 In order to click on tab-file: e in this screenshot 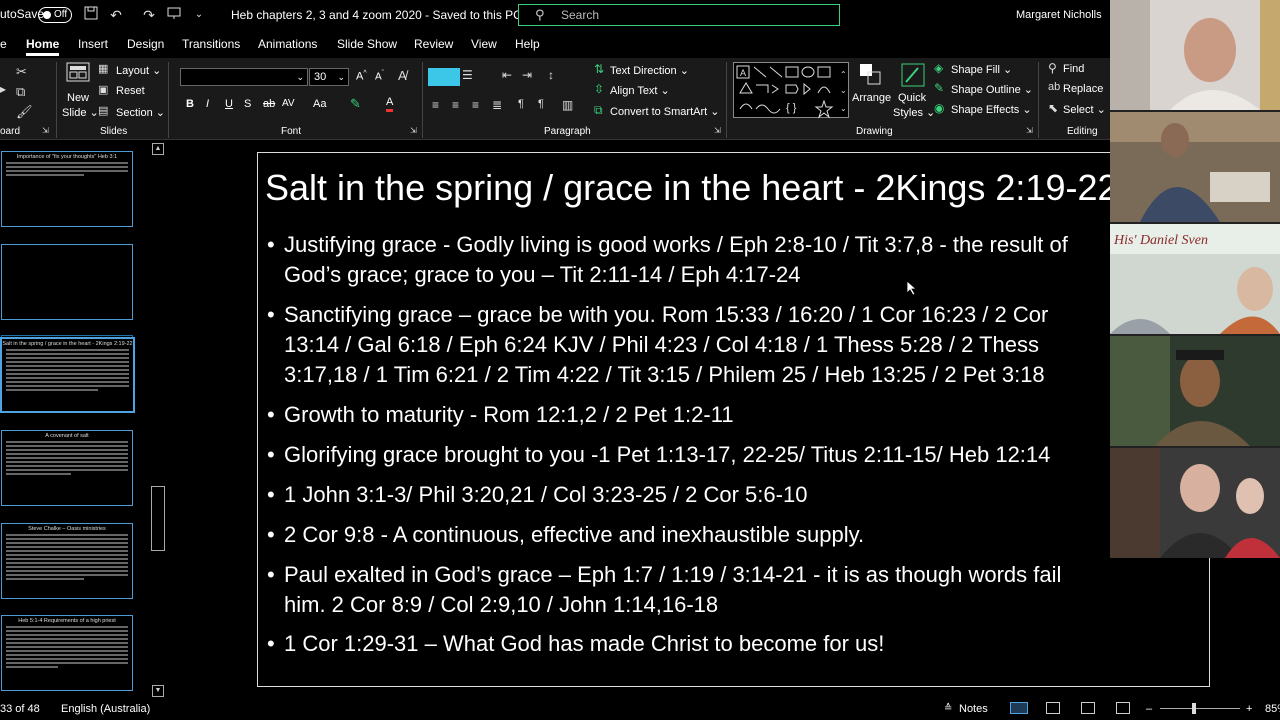, I will do `click(3, 44)`.